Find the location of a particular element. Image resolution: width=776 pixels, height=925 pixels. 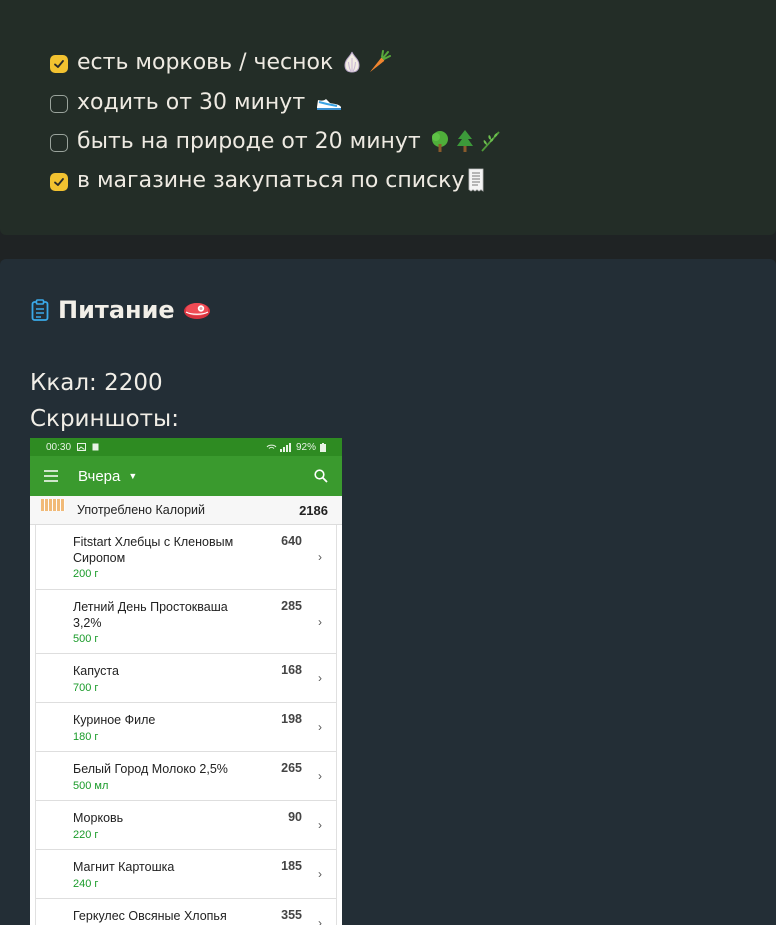

habit-item: быть на природе от 20 минут is located at coordinates (276, 141).